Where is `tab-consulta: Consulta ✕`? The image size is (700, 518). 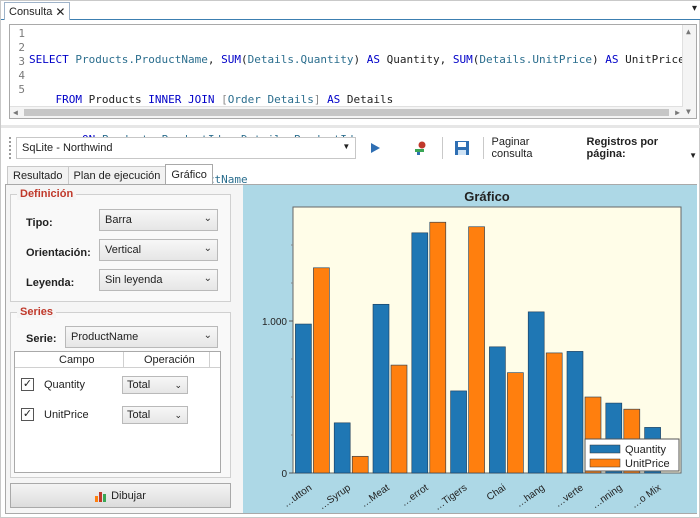 tab-consulta: Consulta ✕ is located at coordinates (37, 11).